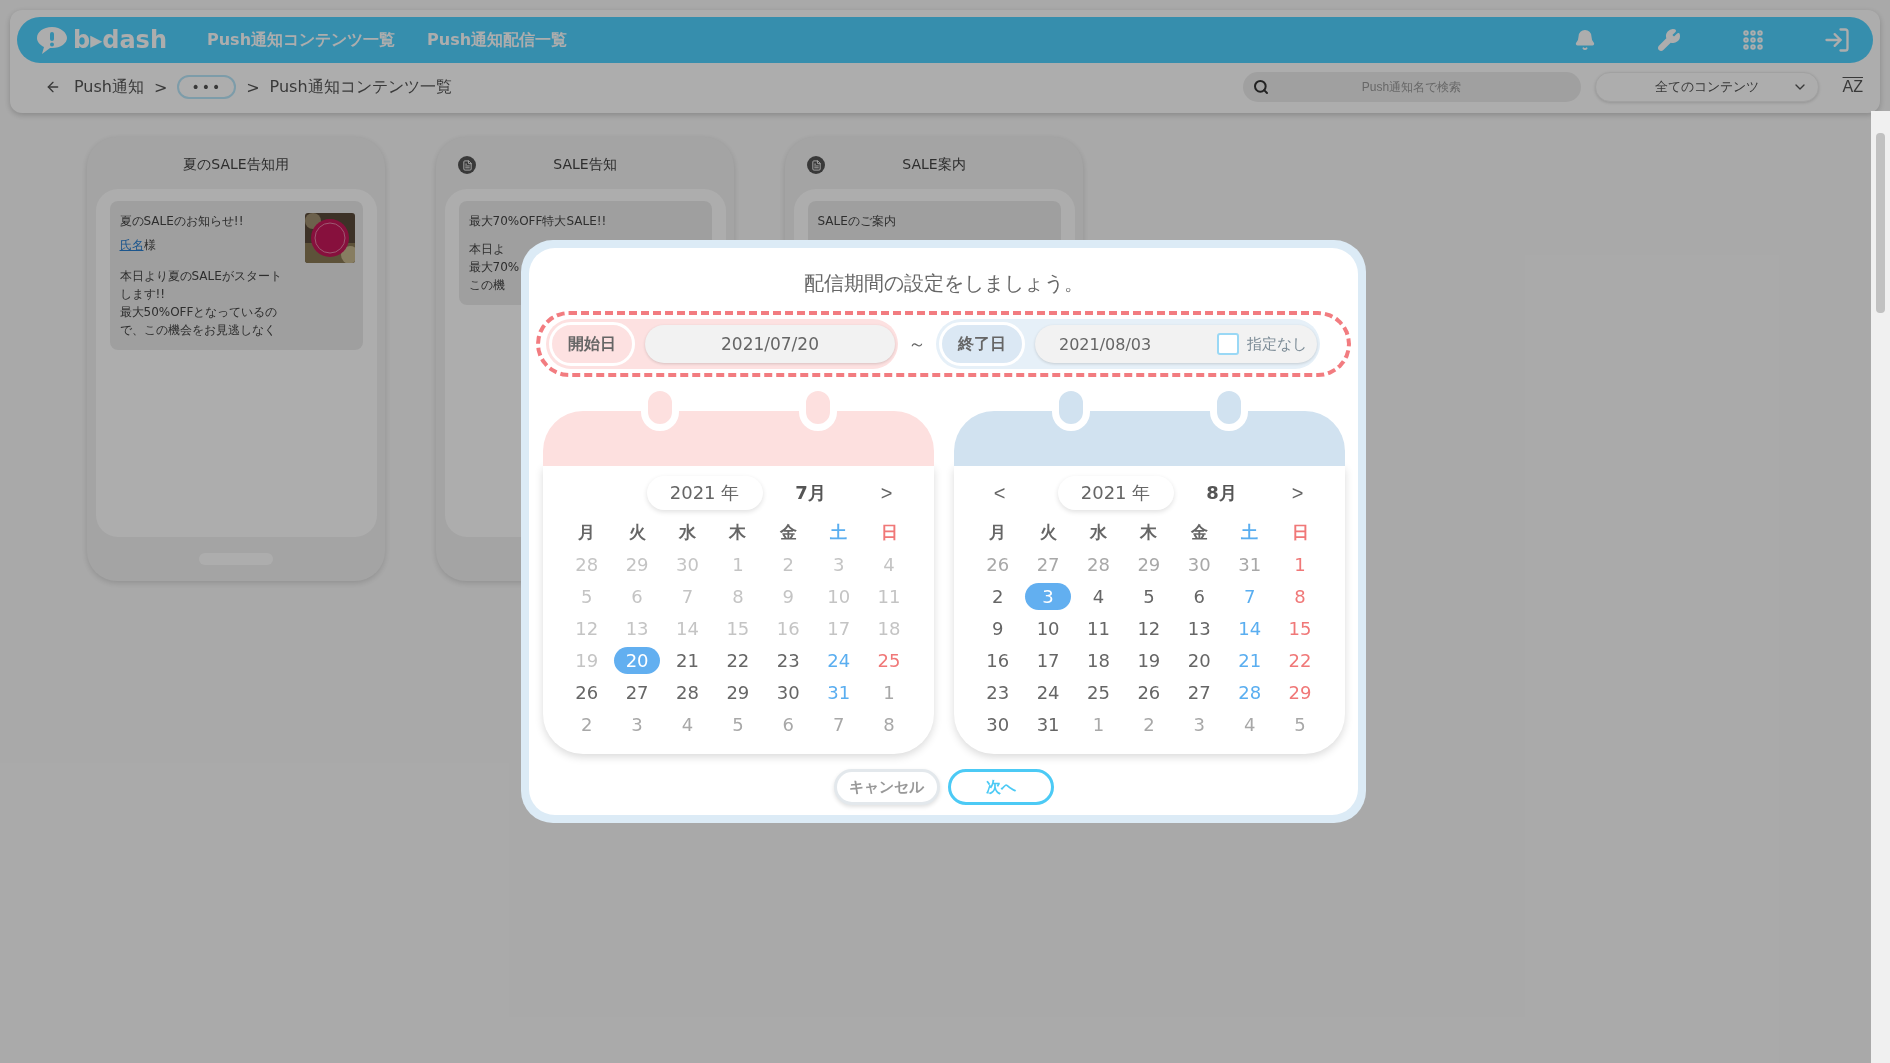 The height and width of the screenshot is (1063, 1890). Describe the element at coordinates (1250, 628) in the screenshot. I see `calendar-day: 14` at that location.